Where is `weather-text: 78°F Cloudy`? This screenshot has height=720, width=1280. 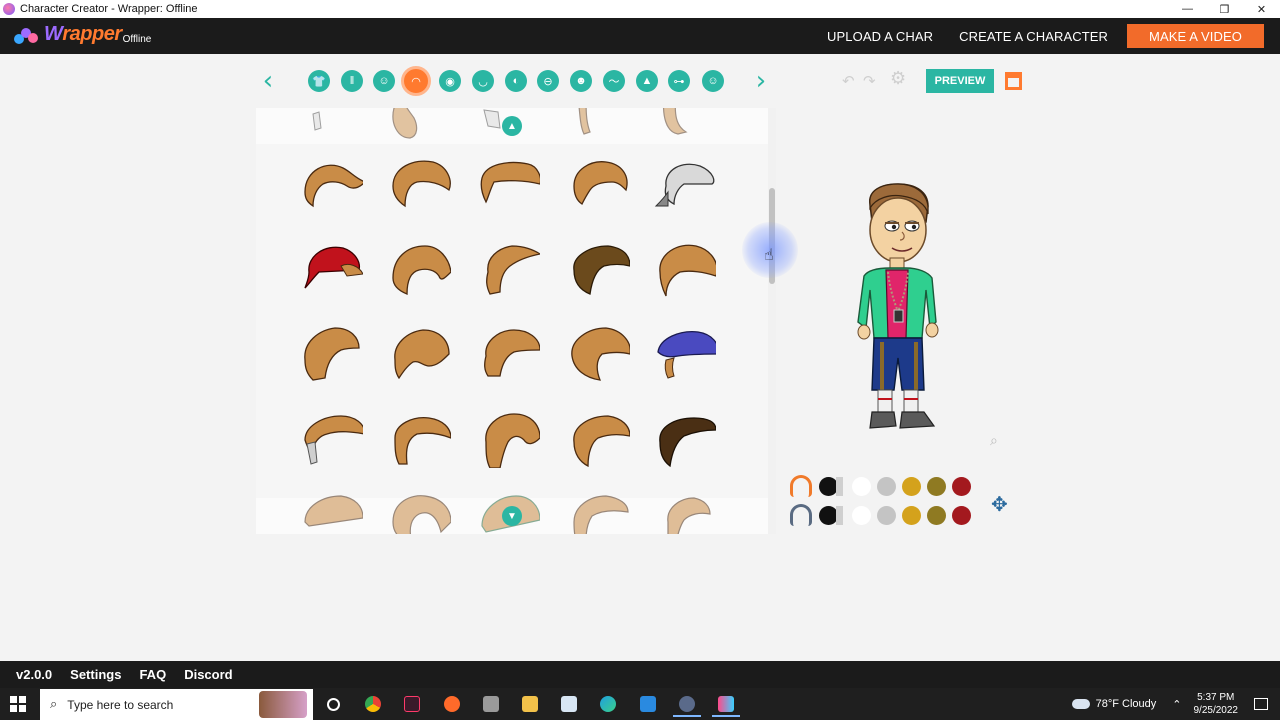 weather-text: 78°F Cloudy is located at coordinates (1126, 704).